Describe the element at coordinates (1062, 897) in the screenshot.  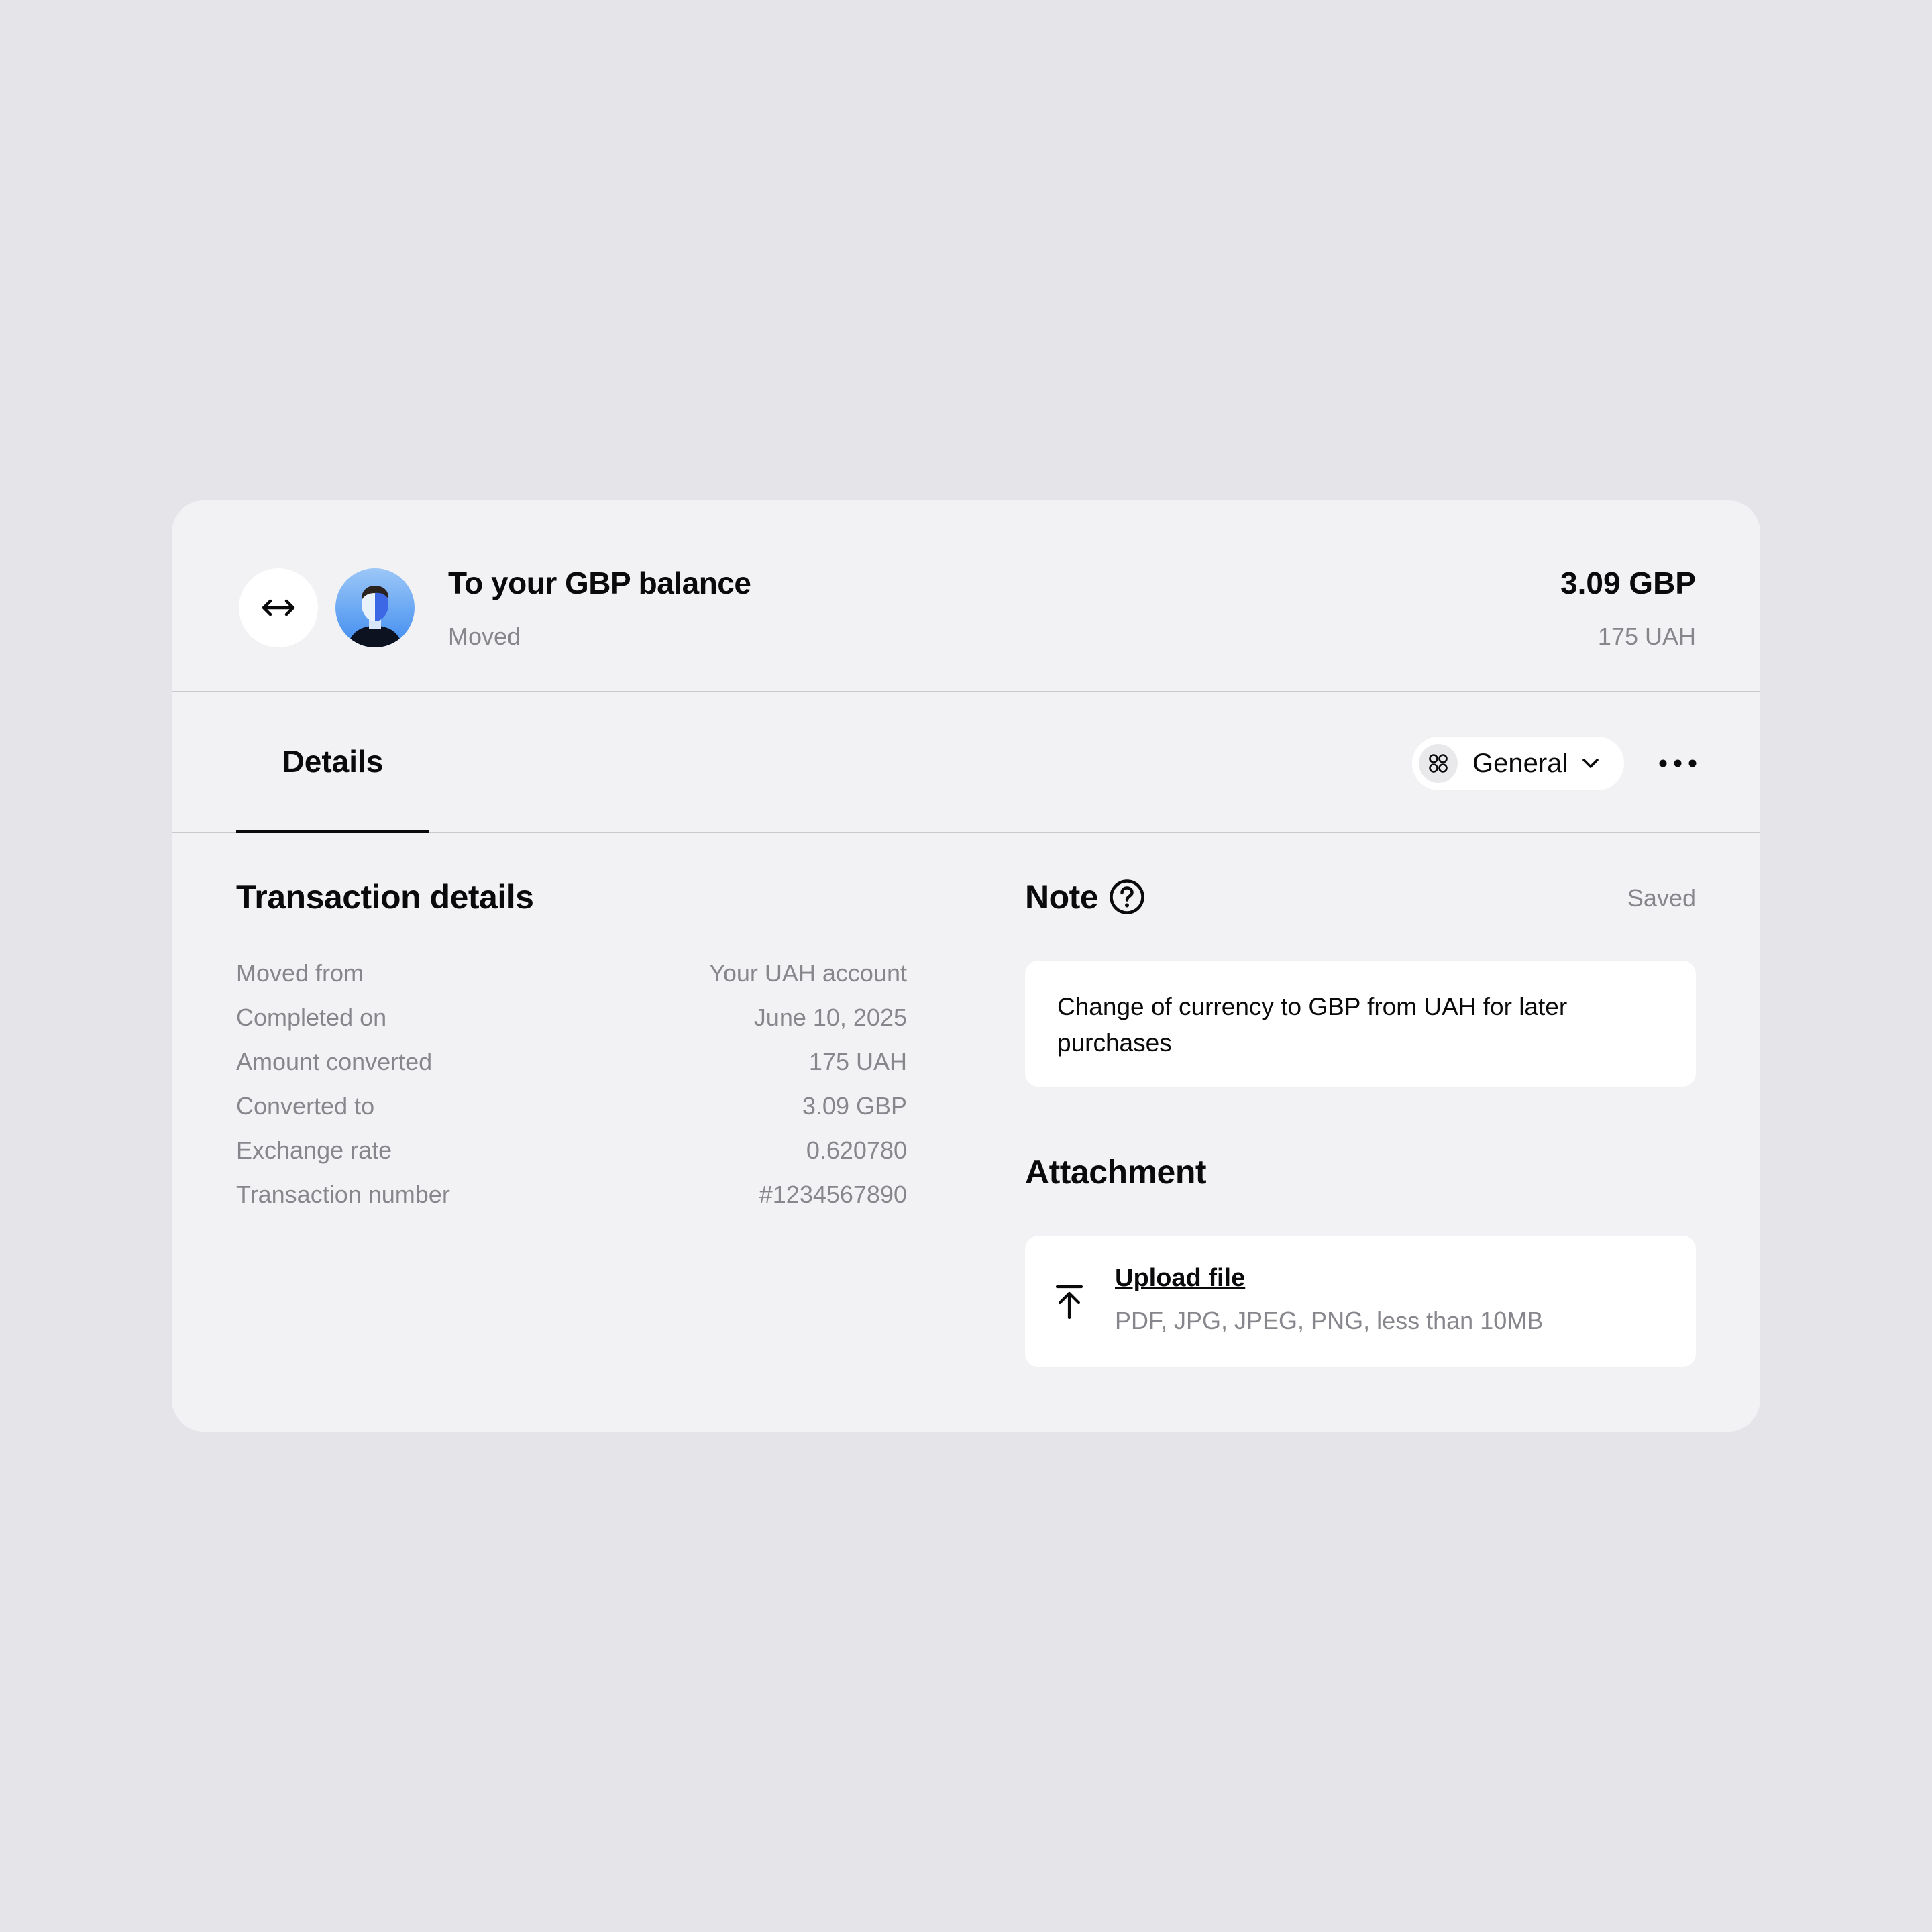
I see `note-title: Note` at that location.